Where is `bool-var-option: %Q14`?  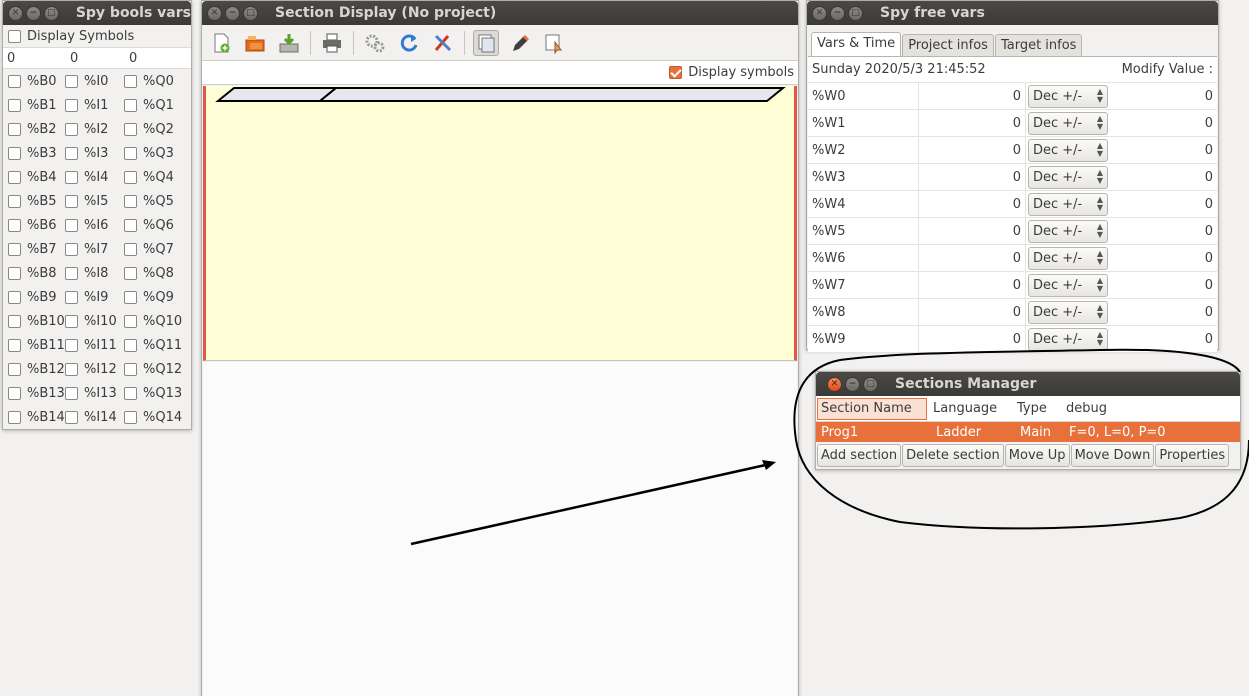
bool-var-option: %Q14 is located at coordinates (157, 417).